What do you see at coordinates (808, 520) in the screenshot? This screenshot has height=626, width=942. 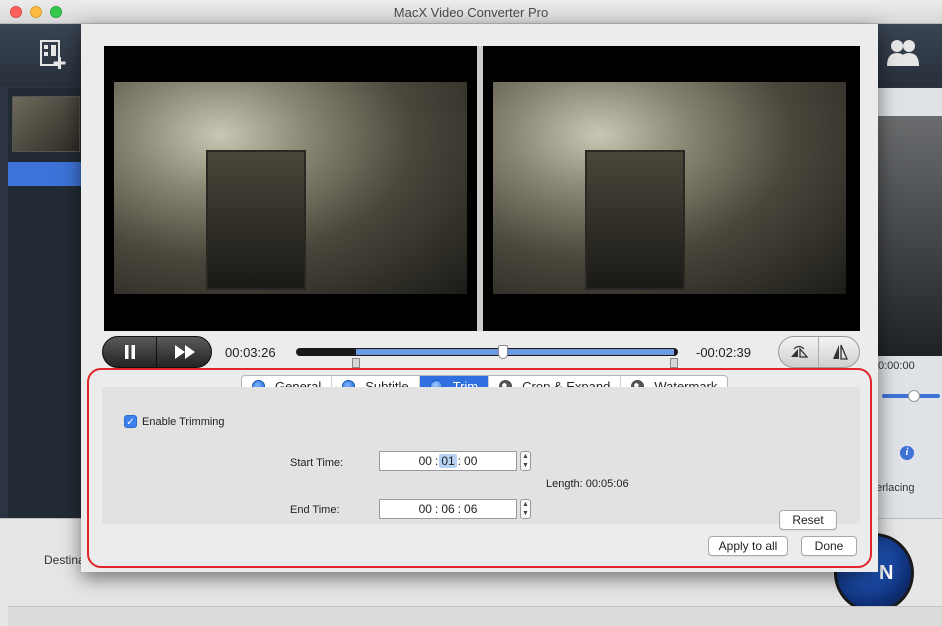 I see `reset-button: Reset` at bounding box center [808, 520].